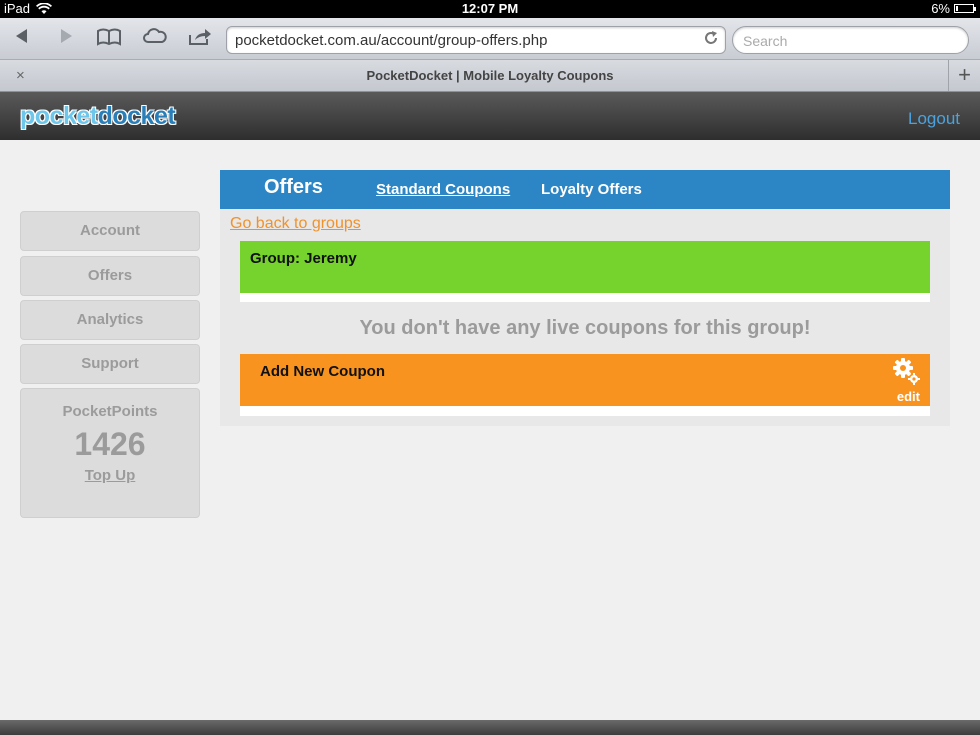  I want to click on tab-offers: Offers, so click(293, 187).